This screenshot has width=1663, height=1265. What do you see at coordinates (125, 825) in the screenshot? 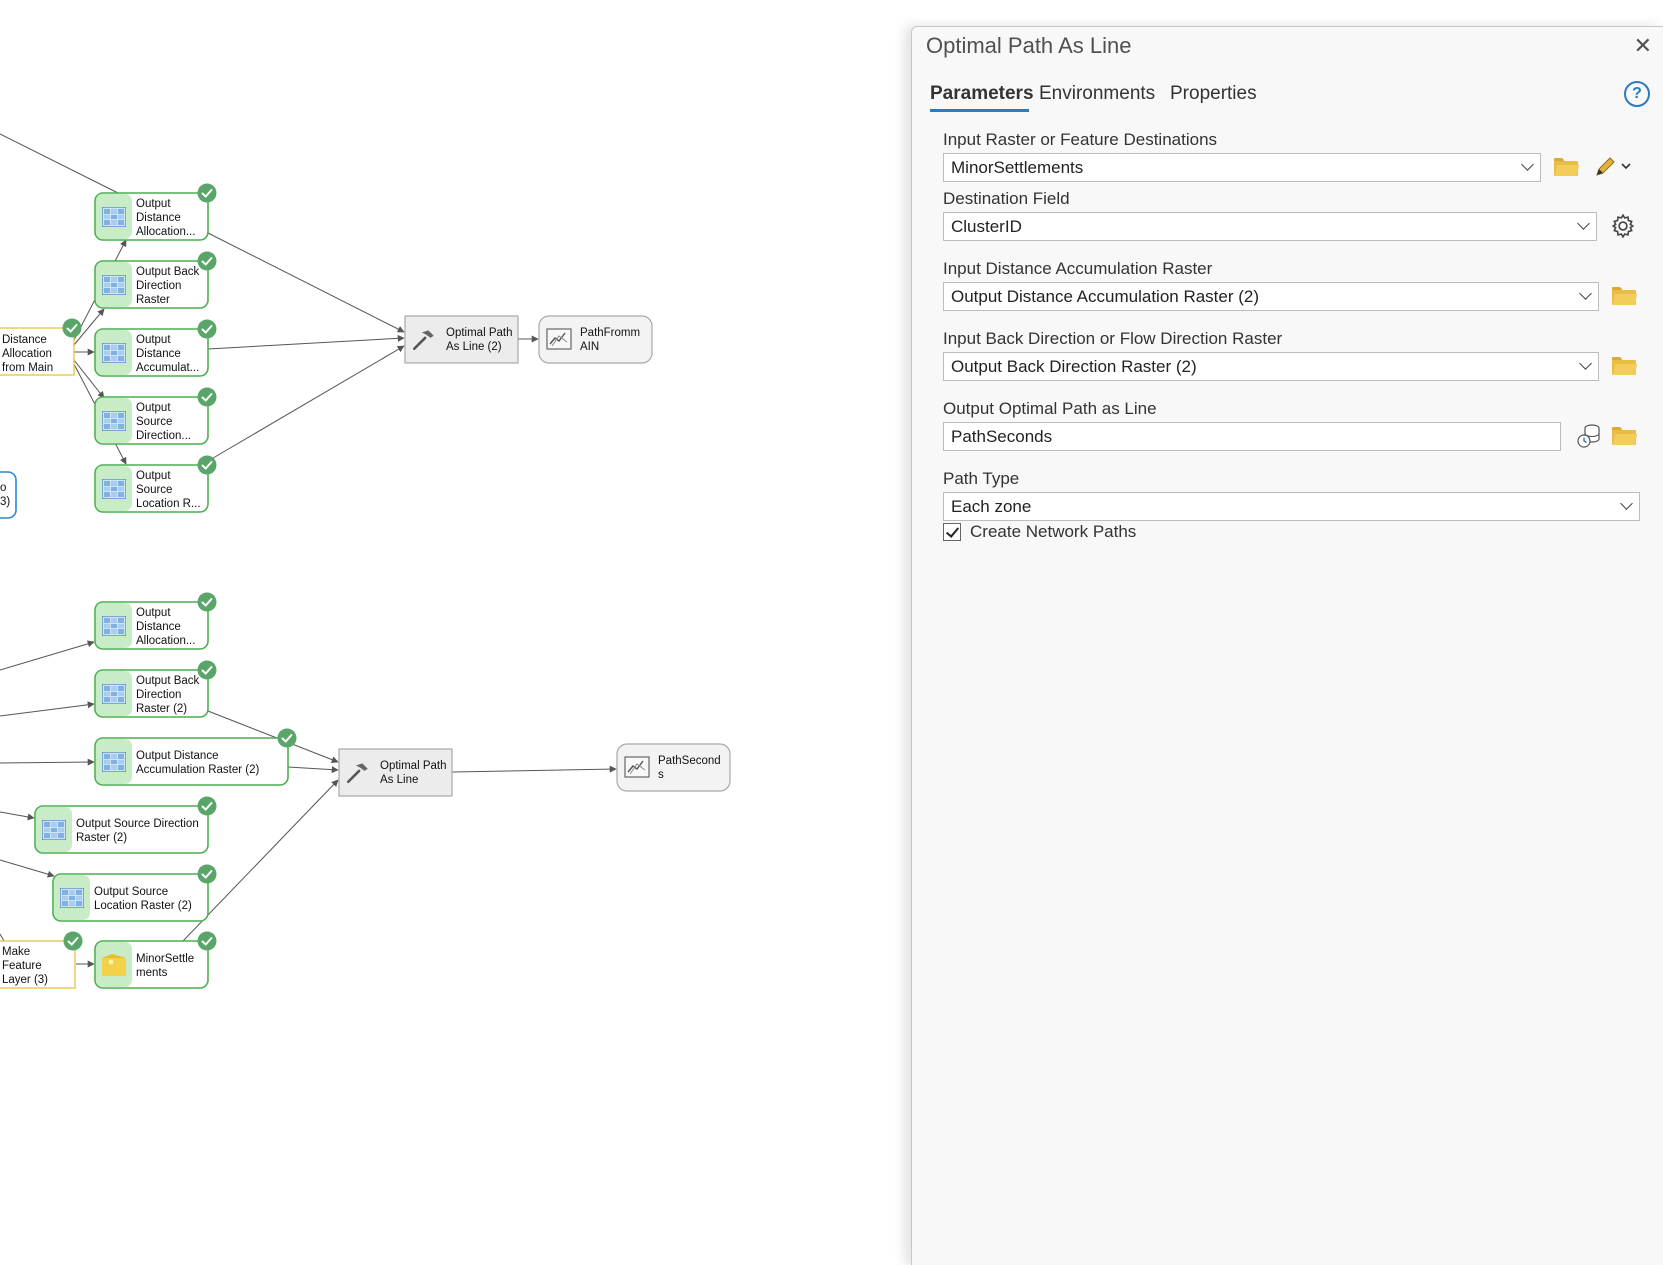
I see `node-output-source-direction-raster-2: Output Source Direction Raster (2)` at bounding box center [125, 825].